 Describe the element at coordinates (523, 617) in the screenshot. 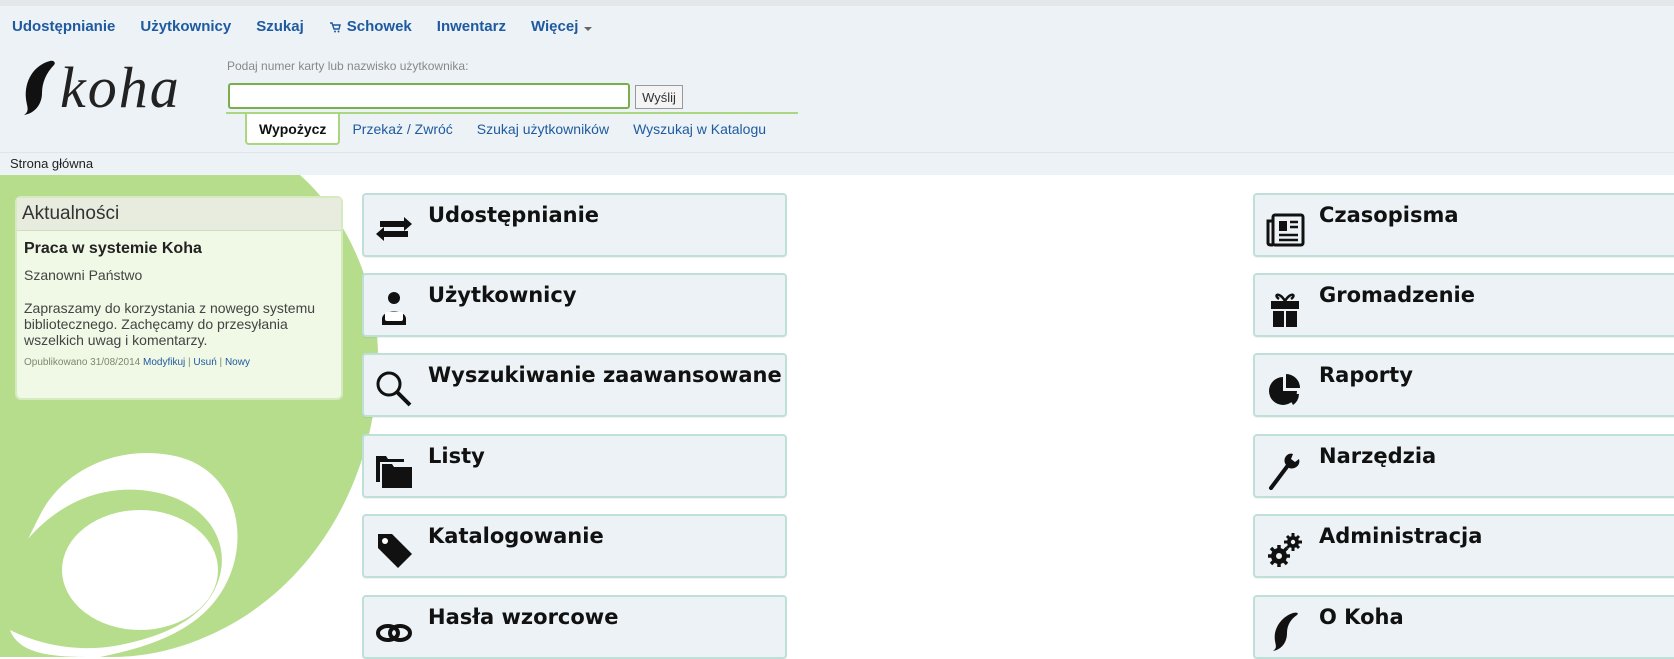

I see `module-authorities-label: Hasła wzorcowe` at that location.